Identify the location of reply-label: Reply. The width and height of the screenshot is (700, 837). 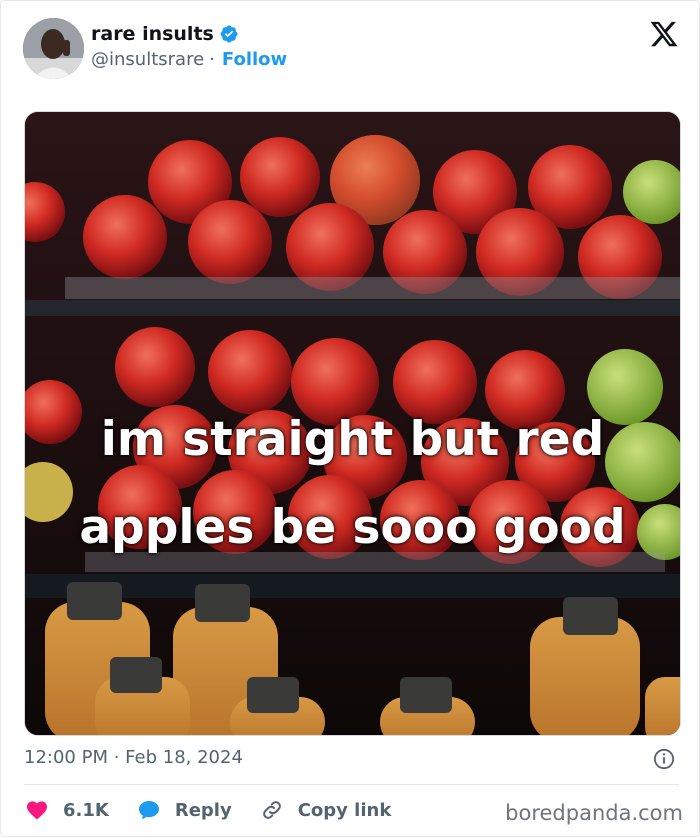
(203, 810).